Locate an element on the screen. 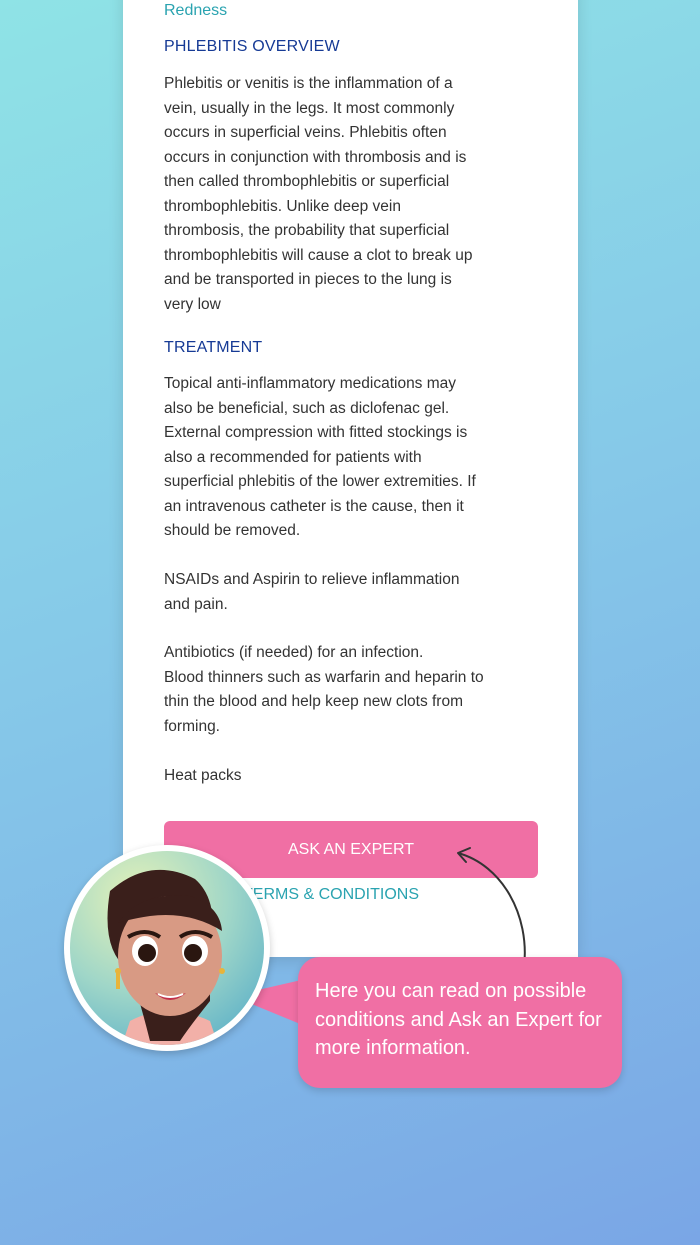 This screenshot has height=1245, width=700. section-heading-overview: PHLEBITIS OVERVIEW is located at coordinates (252, 46).